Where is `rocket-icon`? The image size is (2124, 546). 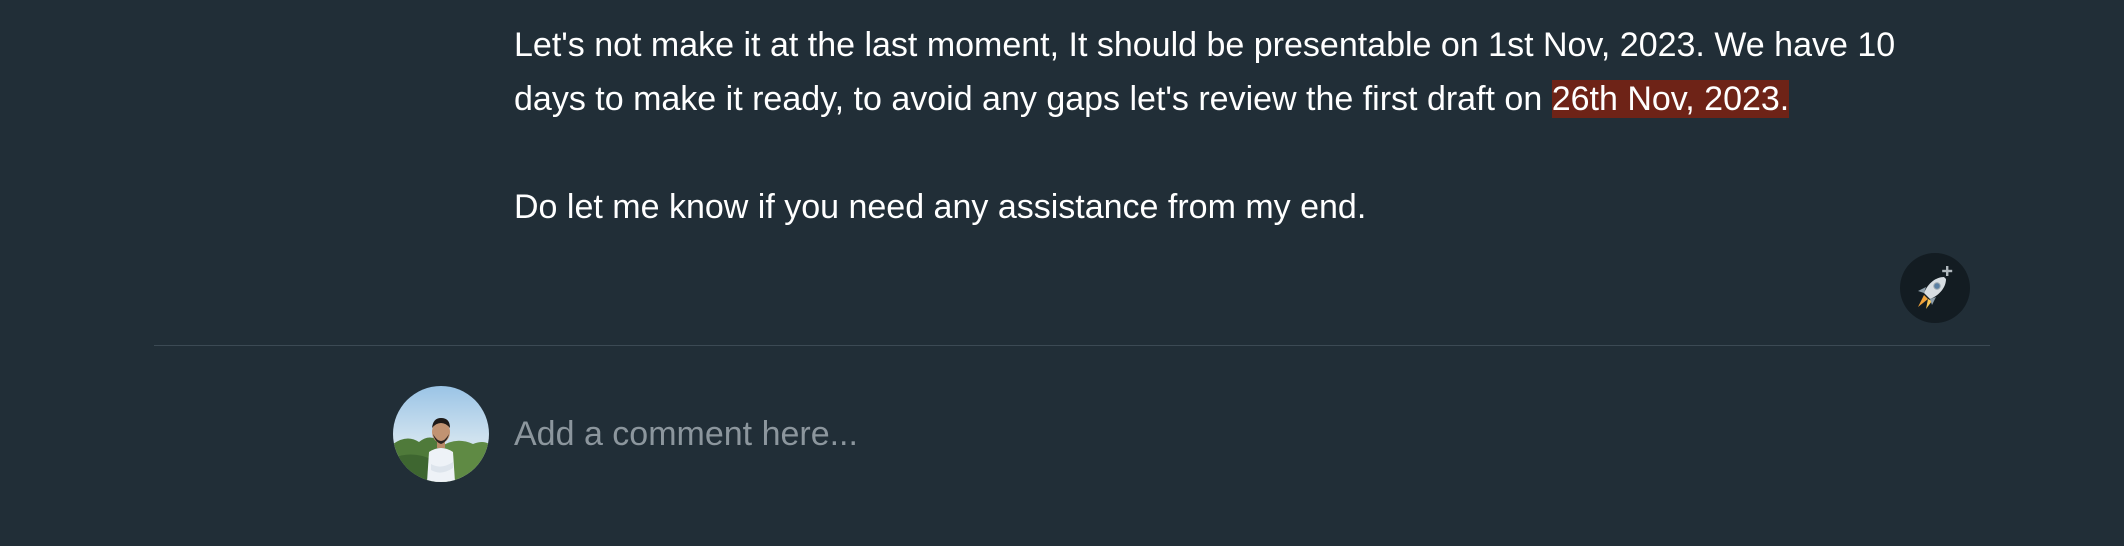 rocket-icon is located at coordinates (1935, 287).